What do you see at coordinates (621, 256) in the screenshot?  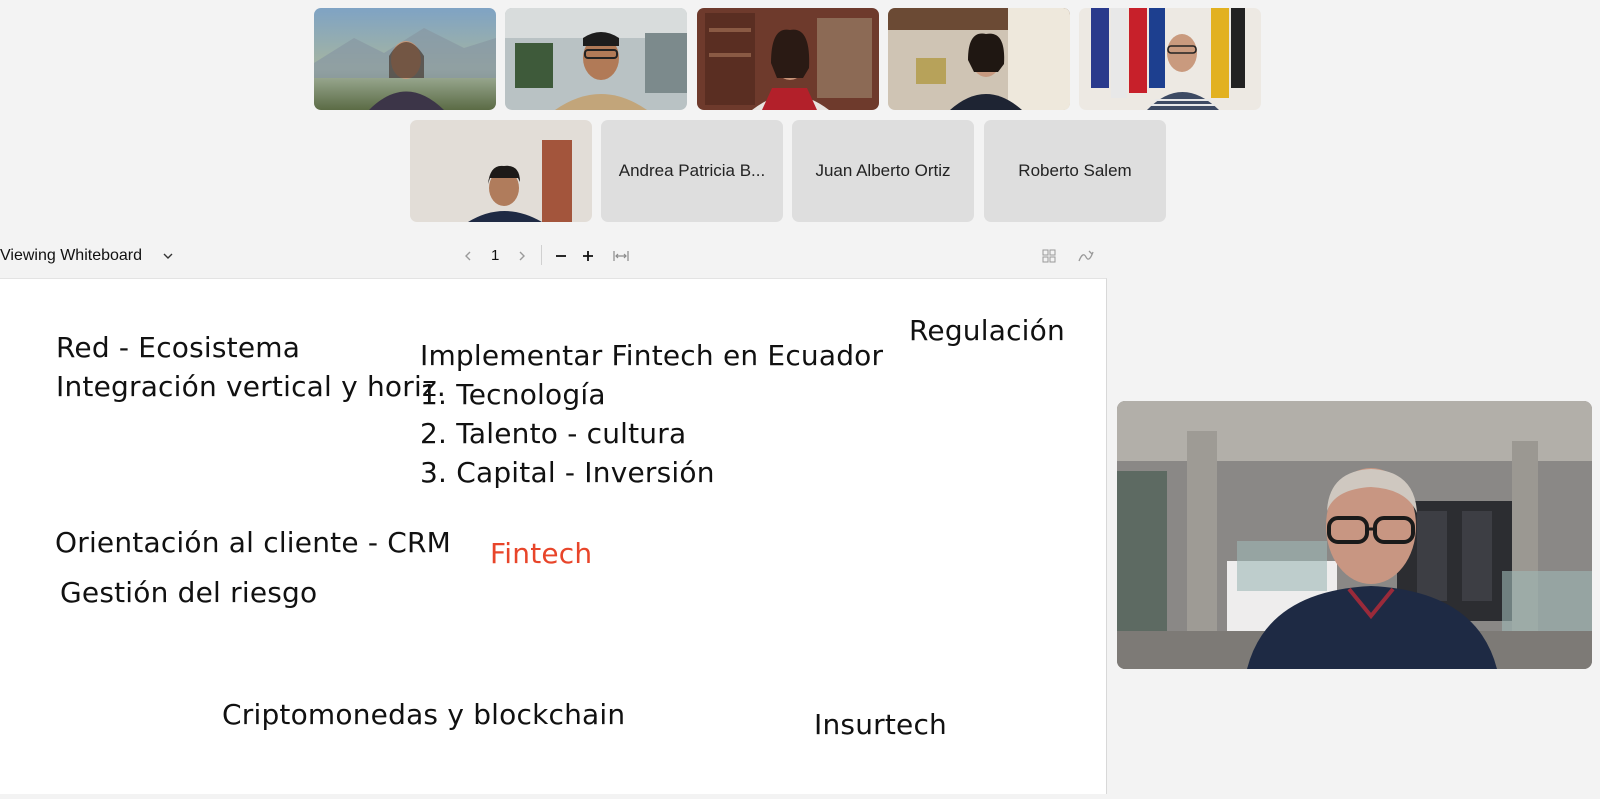 I see `fit-width-icon` at bounding box center [621, 256].